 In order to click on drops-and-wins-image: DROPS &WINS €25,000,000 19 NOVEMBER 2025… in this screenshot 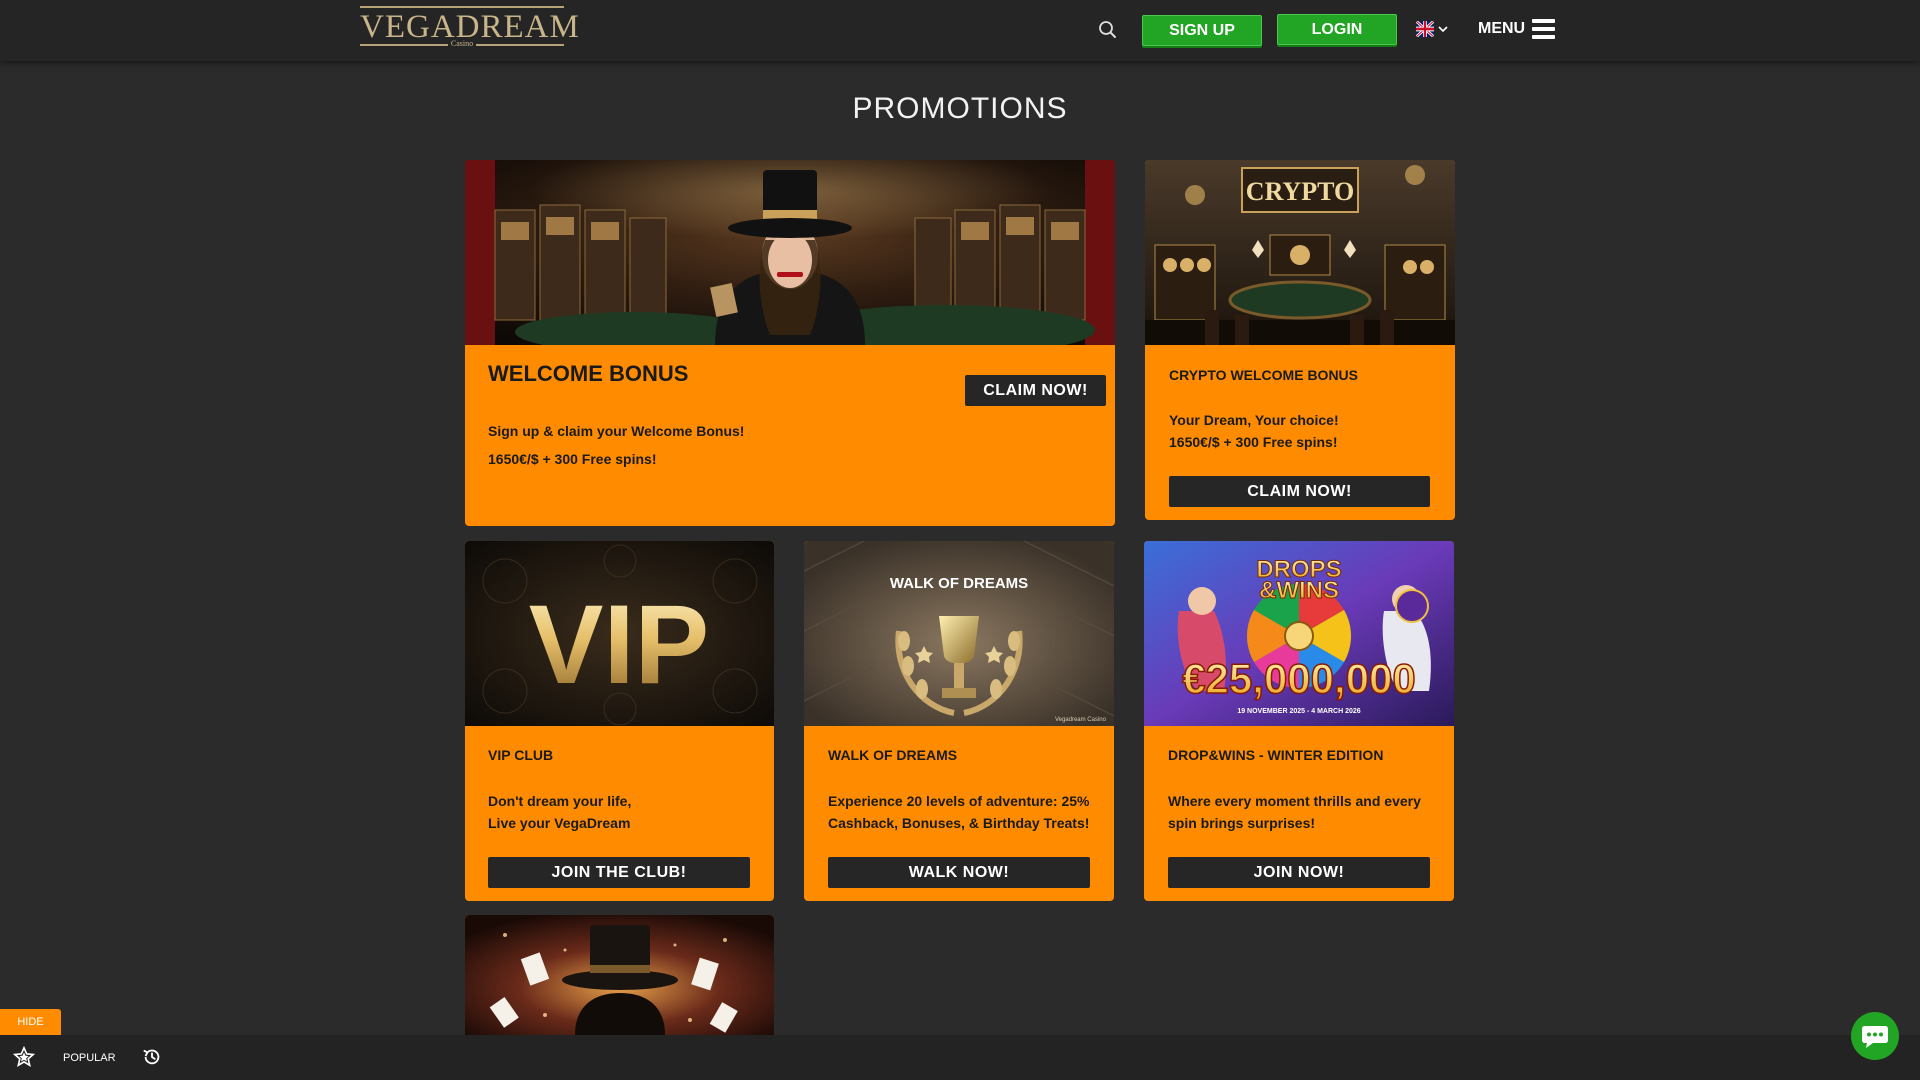, I will do `click(1299, 633)`.